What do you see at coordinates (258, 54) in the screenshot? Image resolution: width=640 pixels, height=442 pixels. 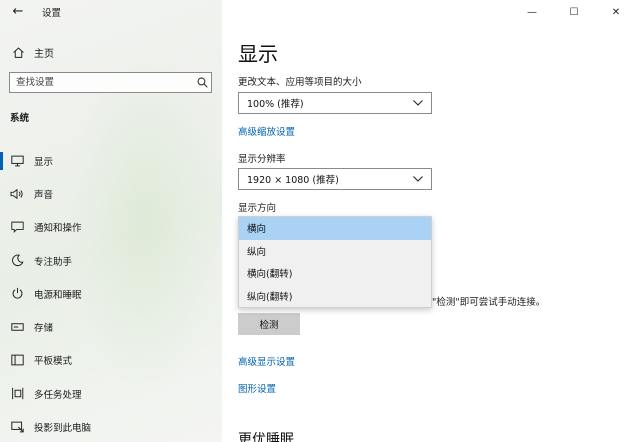 I see `page-title: 显示` at bounding box center [258, 54].